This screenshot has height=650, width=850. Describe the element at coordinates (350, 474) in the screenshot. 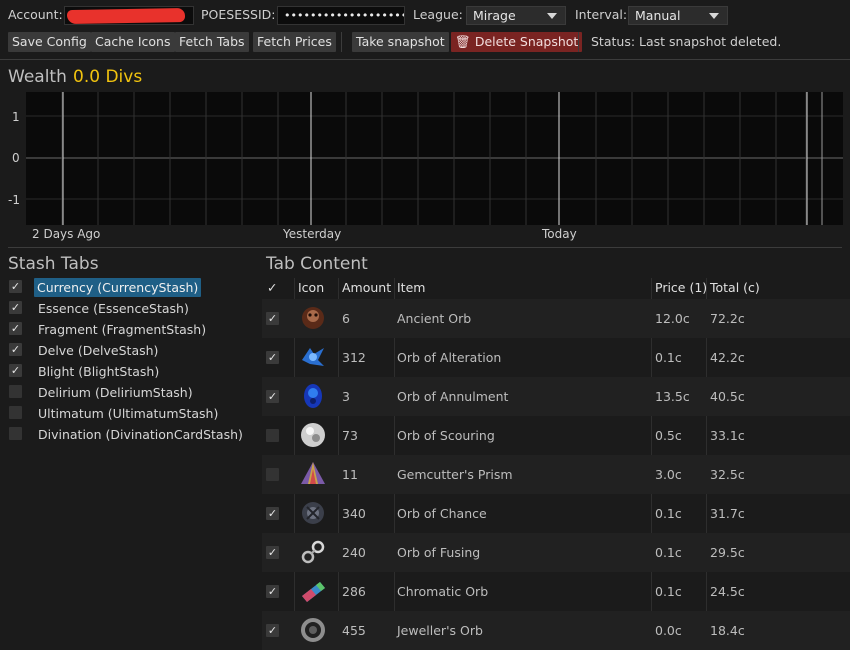

I see `row-amount: 11` at that location.